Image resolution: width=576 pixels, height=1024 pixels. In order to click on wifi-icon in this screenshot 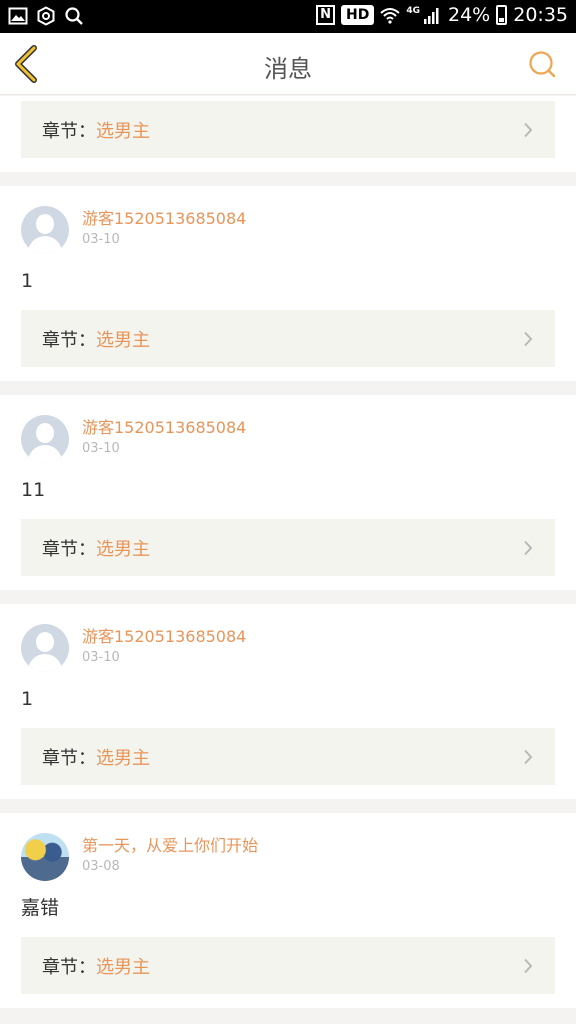, I will do `click(390, 16)`.